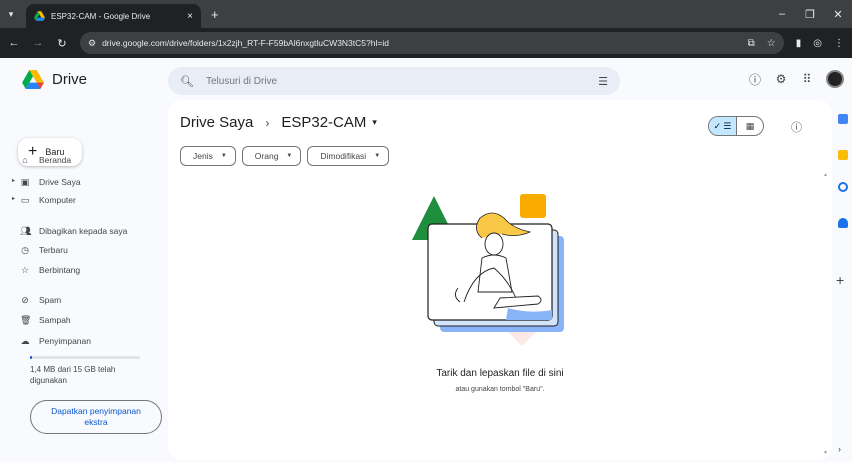 Image resolution: width=852 pixels, height=462 pixels. Describe the element at coordinates (817, 43) in the screenshot. I see `profile-icon: ◎` at that location.